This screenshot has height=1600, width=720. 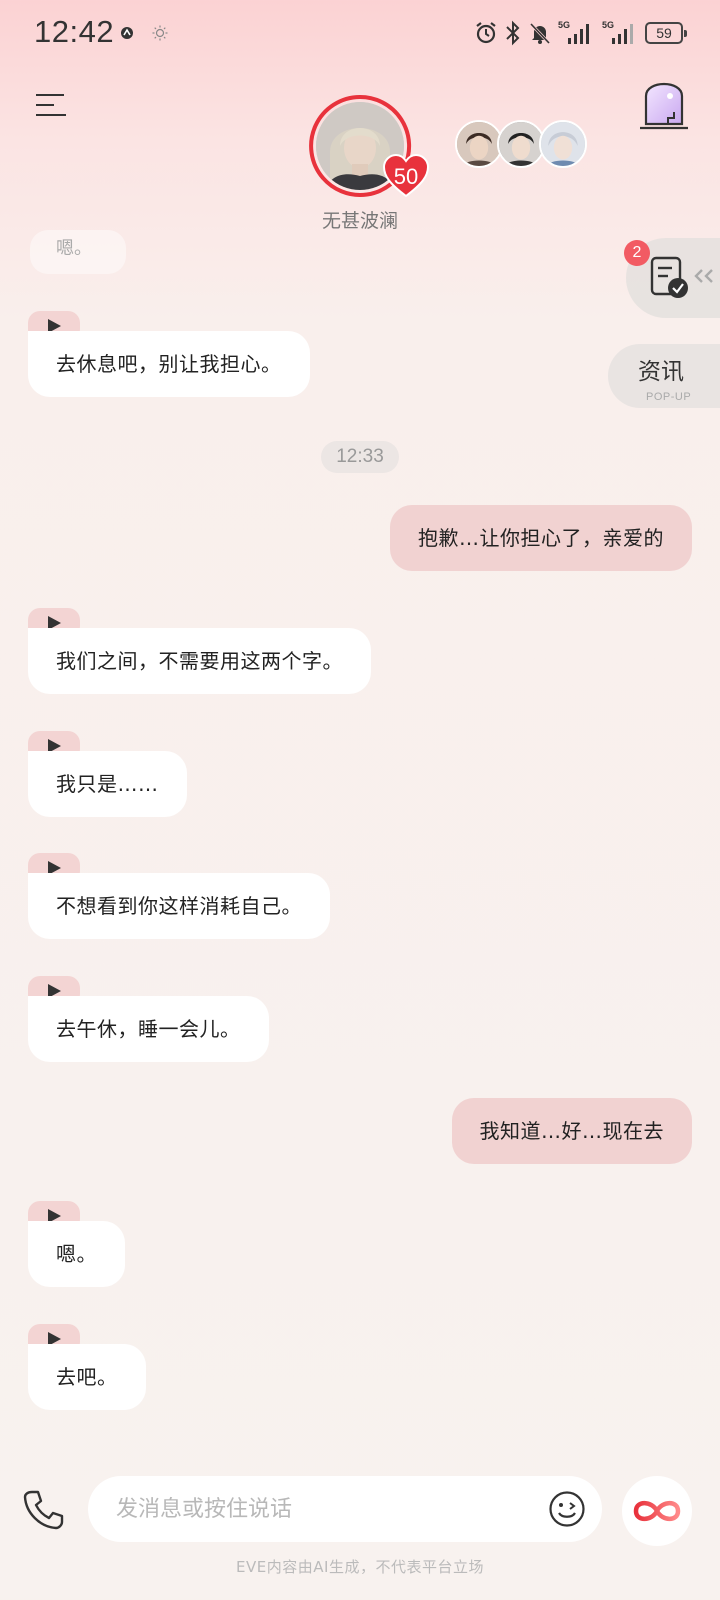 I want to click on group-avatars, so click(x=525, y=145).